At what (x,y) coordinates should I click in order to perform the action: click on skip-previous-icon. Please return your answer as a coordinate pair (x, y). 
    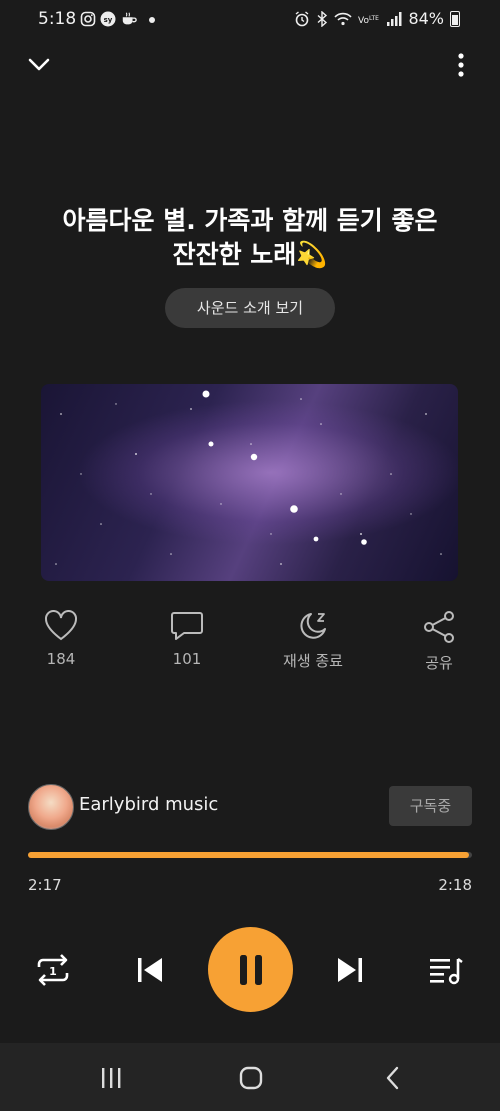
    Looking at the image, I should click on (150, 970).